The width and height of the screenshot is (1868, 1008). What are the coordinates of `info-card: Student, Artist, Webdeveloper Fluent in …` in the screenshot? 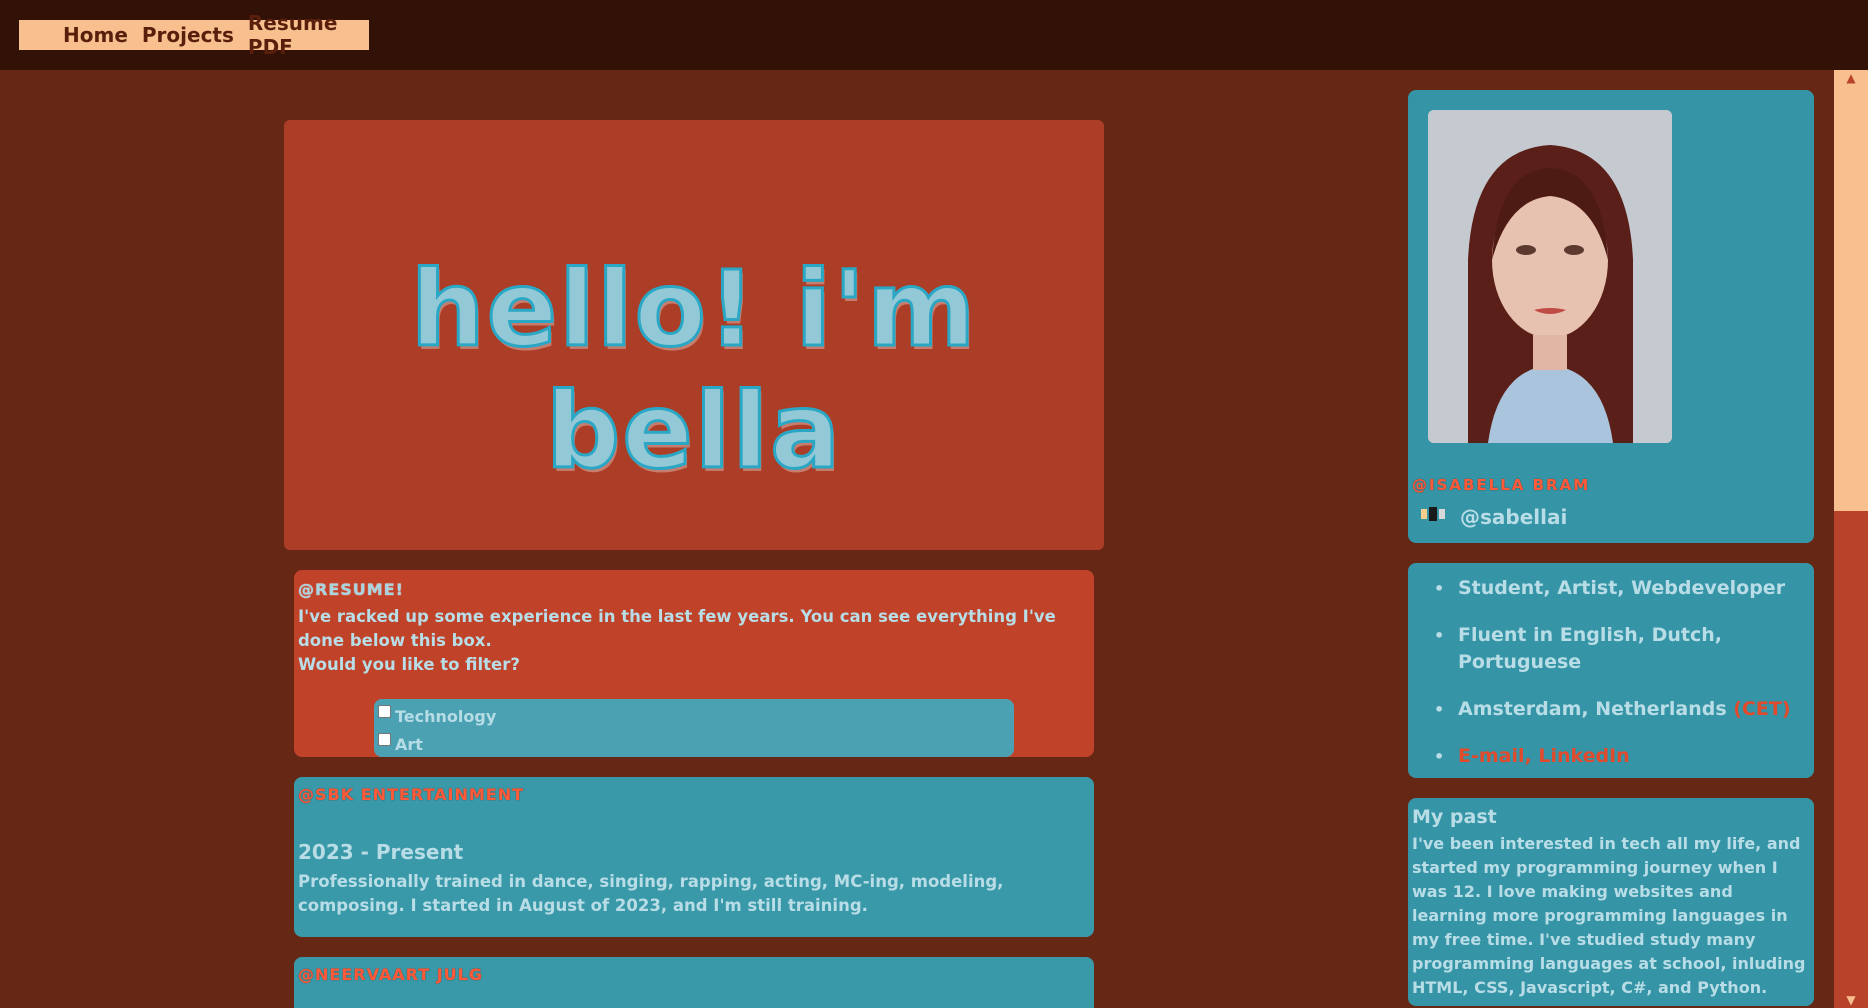 It's located at (1611, 670).